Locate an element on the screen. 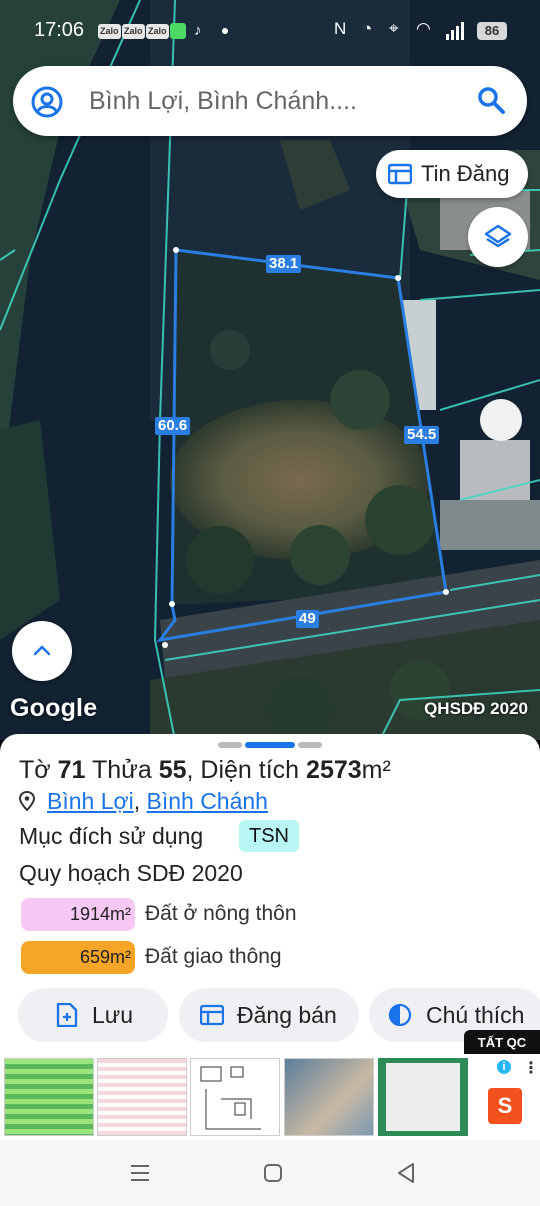 This screenshot has height=1206, width=540. save-button: Lưu is located at coordinates (93, 1015).